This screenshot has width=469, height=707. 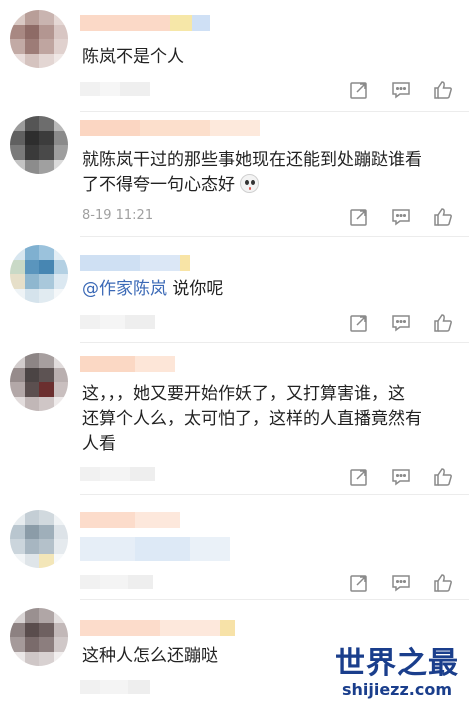 I want to click on watermark-title: 世界之最, so click(x=397, y=663).